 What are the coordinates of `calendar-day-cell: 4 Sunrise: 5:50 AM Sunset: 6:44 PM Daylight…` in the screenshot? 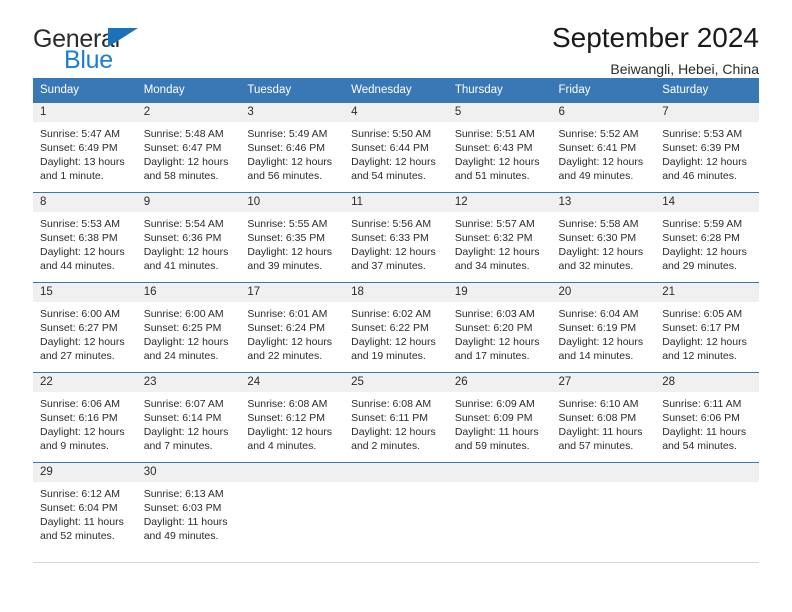 It's located at (396, 147).